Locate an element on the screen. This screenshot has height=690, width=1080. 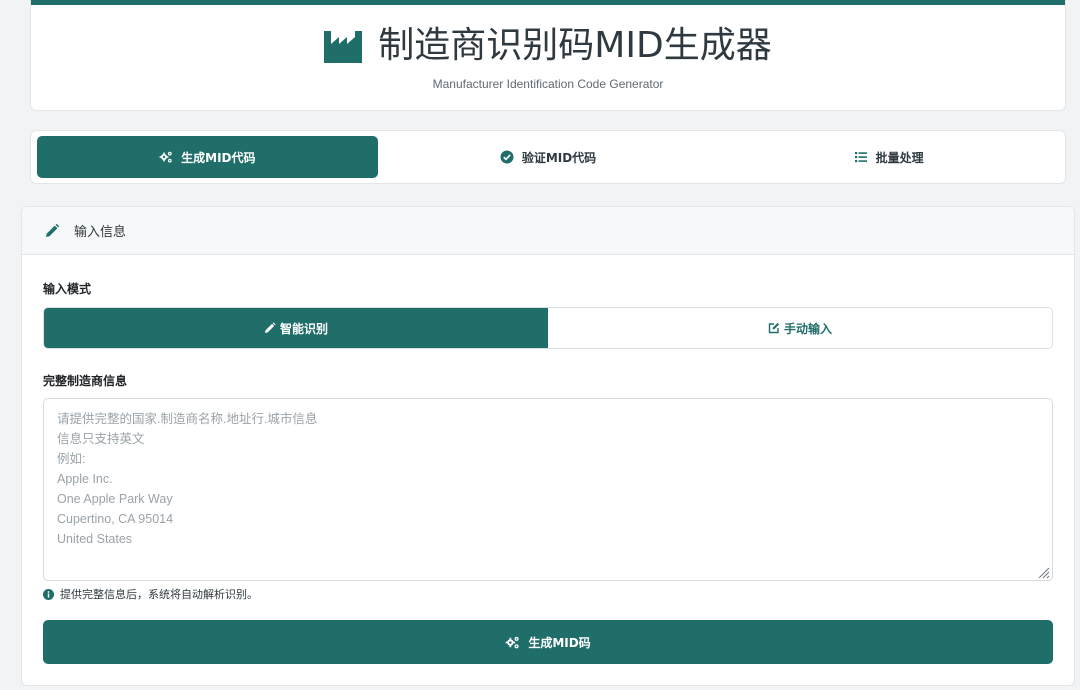
info-hint: 提供完整信息后，系统将自动解析识别。 is located at coordinates (150, 594).